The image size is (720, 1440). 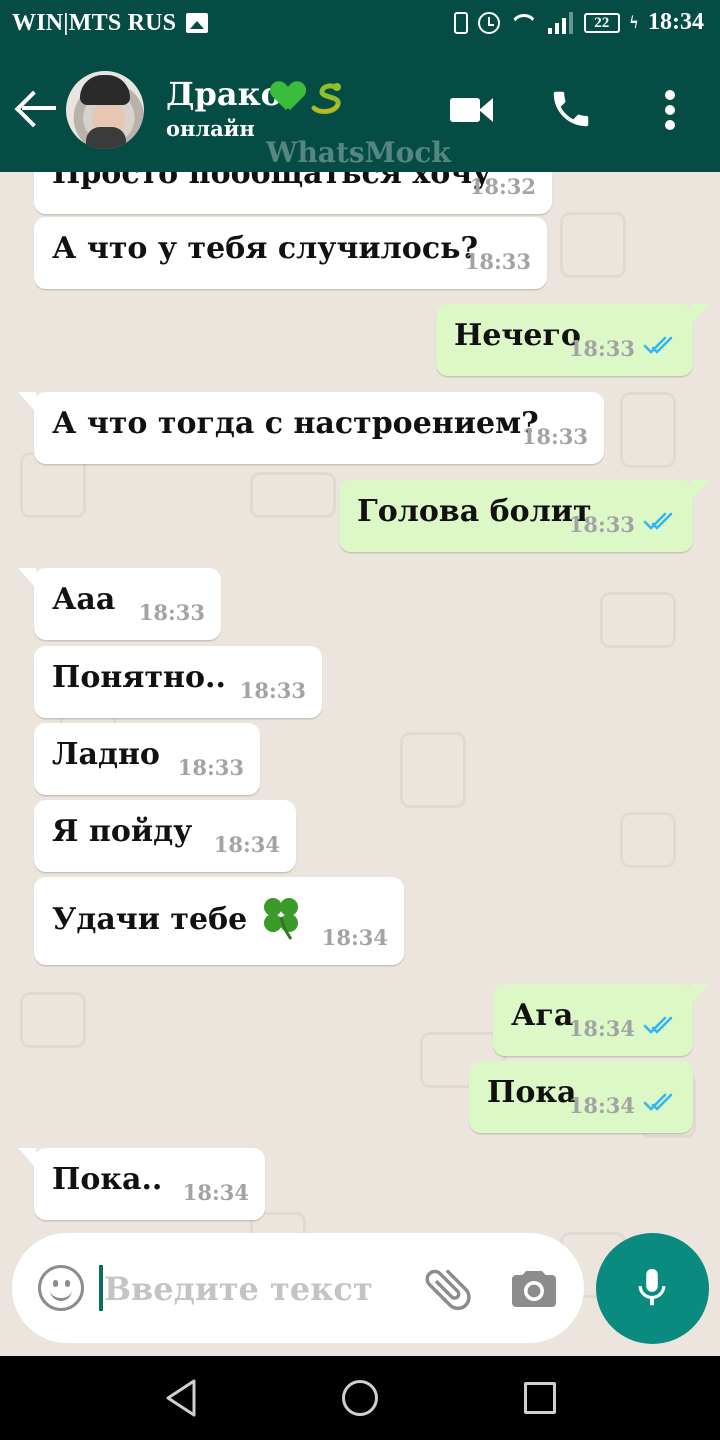 I want to click on incoming-message: Пока.. 18:34, so click(x=141, y=1184).